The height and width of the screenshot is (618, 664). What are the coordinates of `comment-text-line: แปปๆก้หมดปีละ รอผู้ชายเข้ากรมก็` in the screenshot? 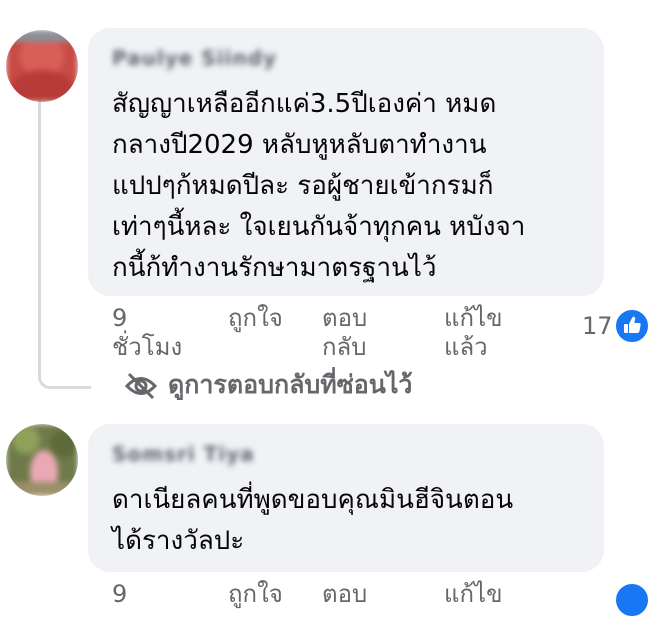 It's located at (303, 186).